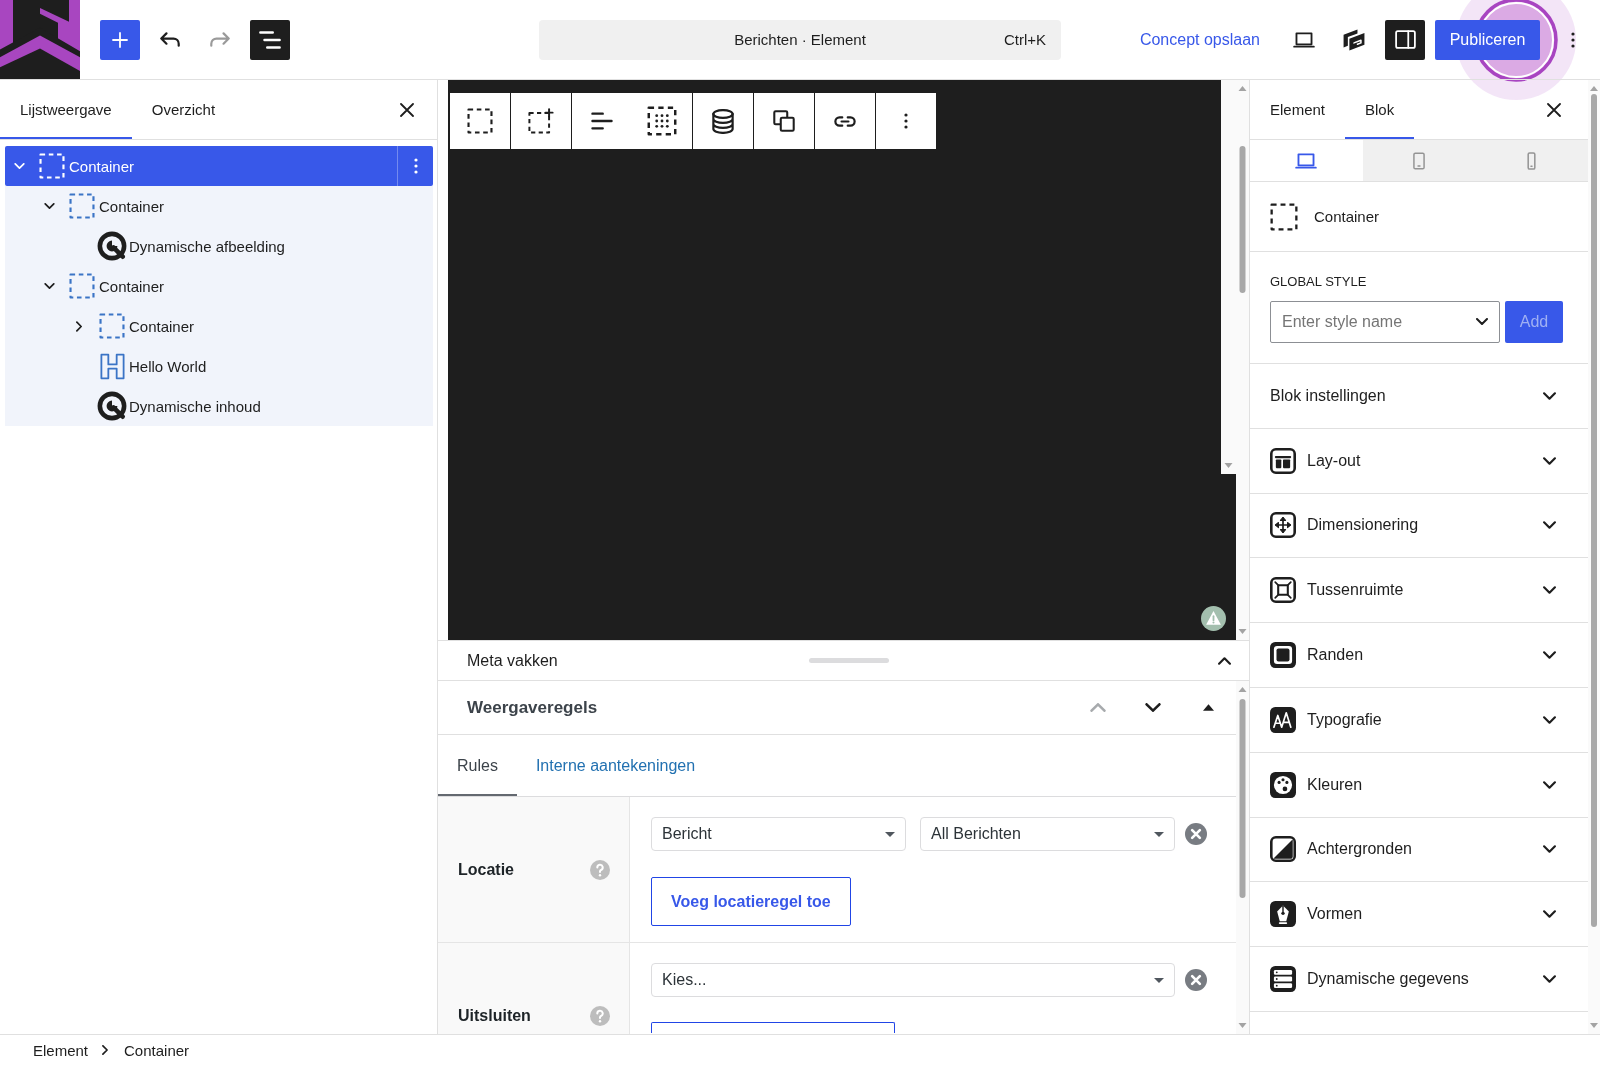 The width and height of the screenshot is (1600, 1065). What do you see at coordinates (1047, 834) in the screenshot?
I see `select-dropdown: All Berichten` at bounding box center [1047, 834].